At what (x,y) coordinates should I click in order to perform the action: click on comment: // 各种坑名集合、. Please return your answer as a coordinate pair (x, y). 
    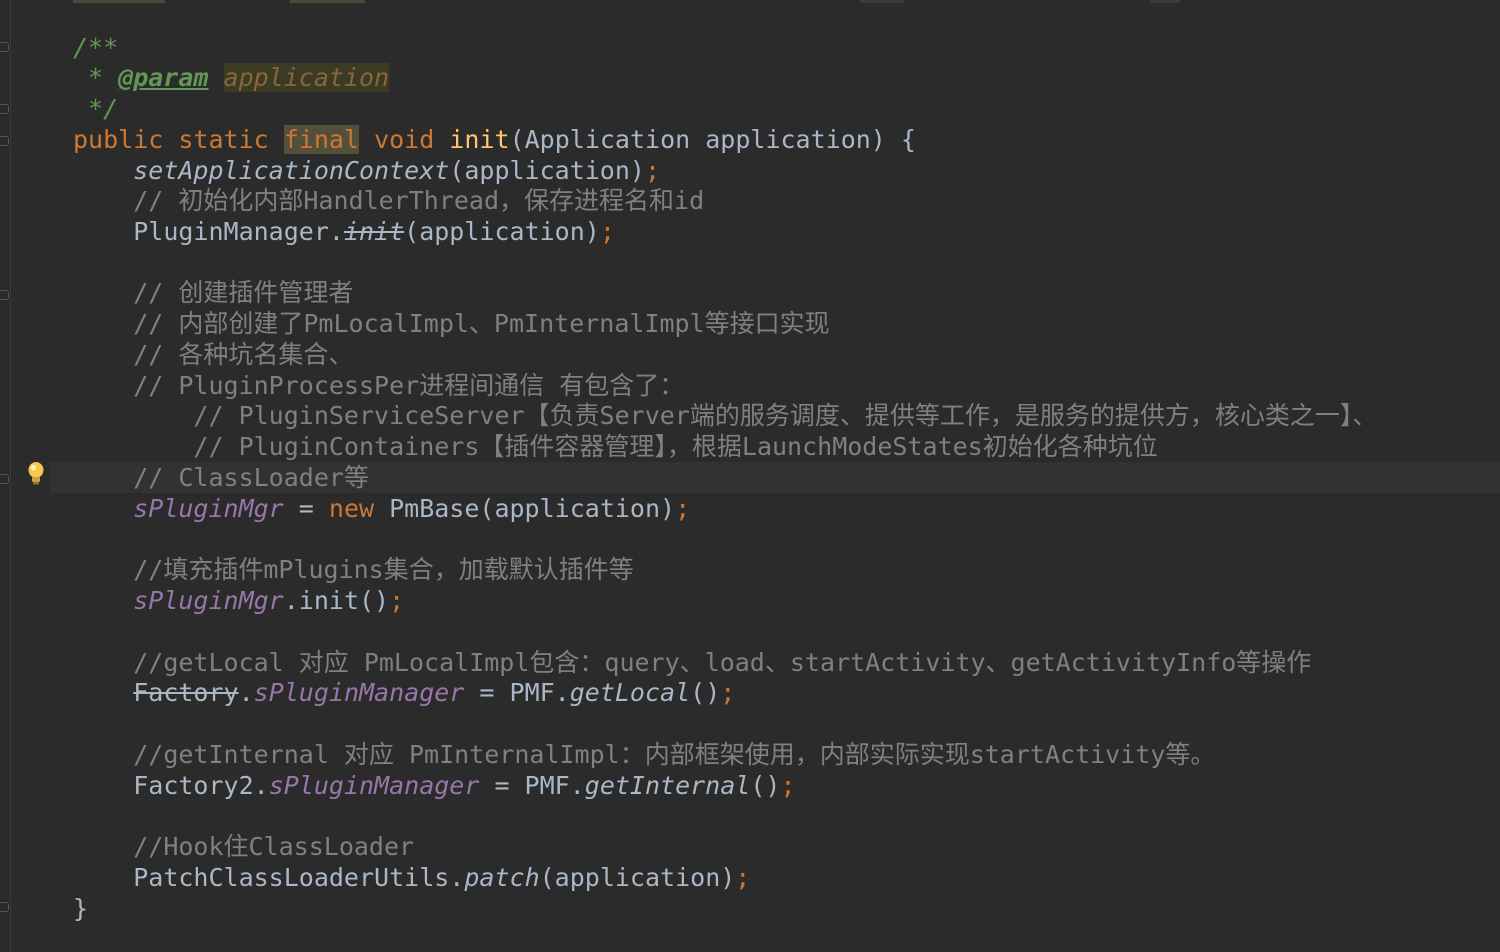
    Looking at the image, I should click on (243, 354).